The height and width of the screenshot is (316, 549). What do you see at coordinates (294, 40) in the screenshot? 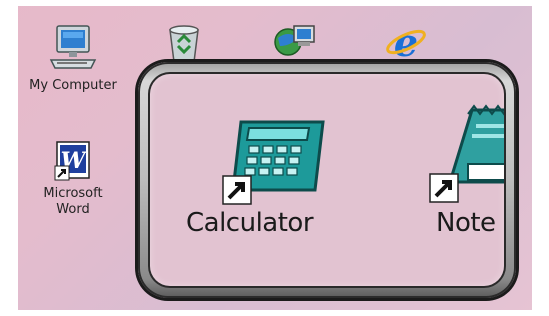
I see `network-places-icon` at bounding box center [294, 40].